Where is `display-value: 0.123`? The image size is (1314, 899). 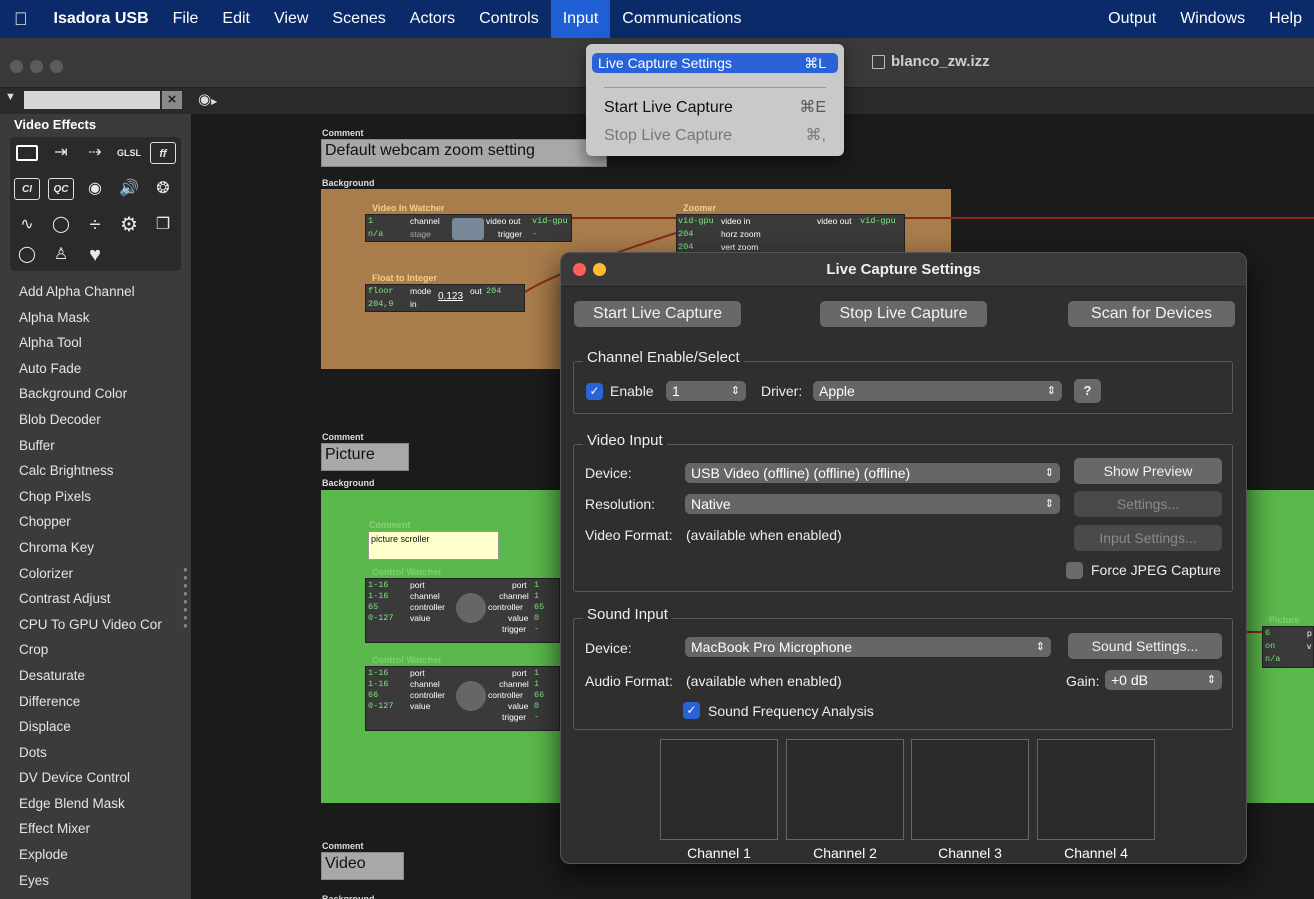 display-value: 0.123 is located at coordinates (451, 296).